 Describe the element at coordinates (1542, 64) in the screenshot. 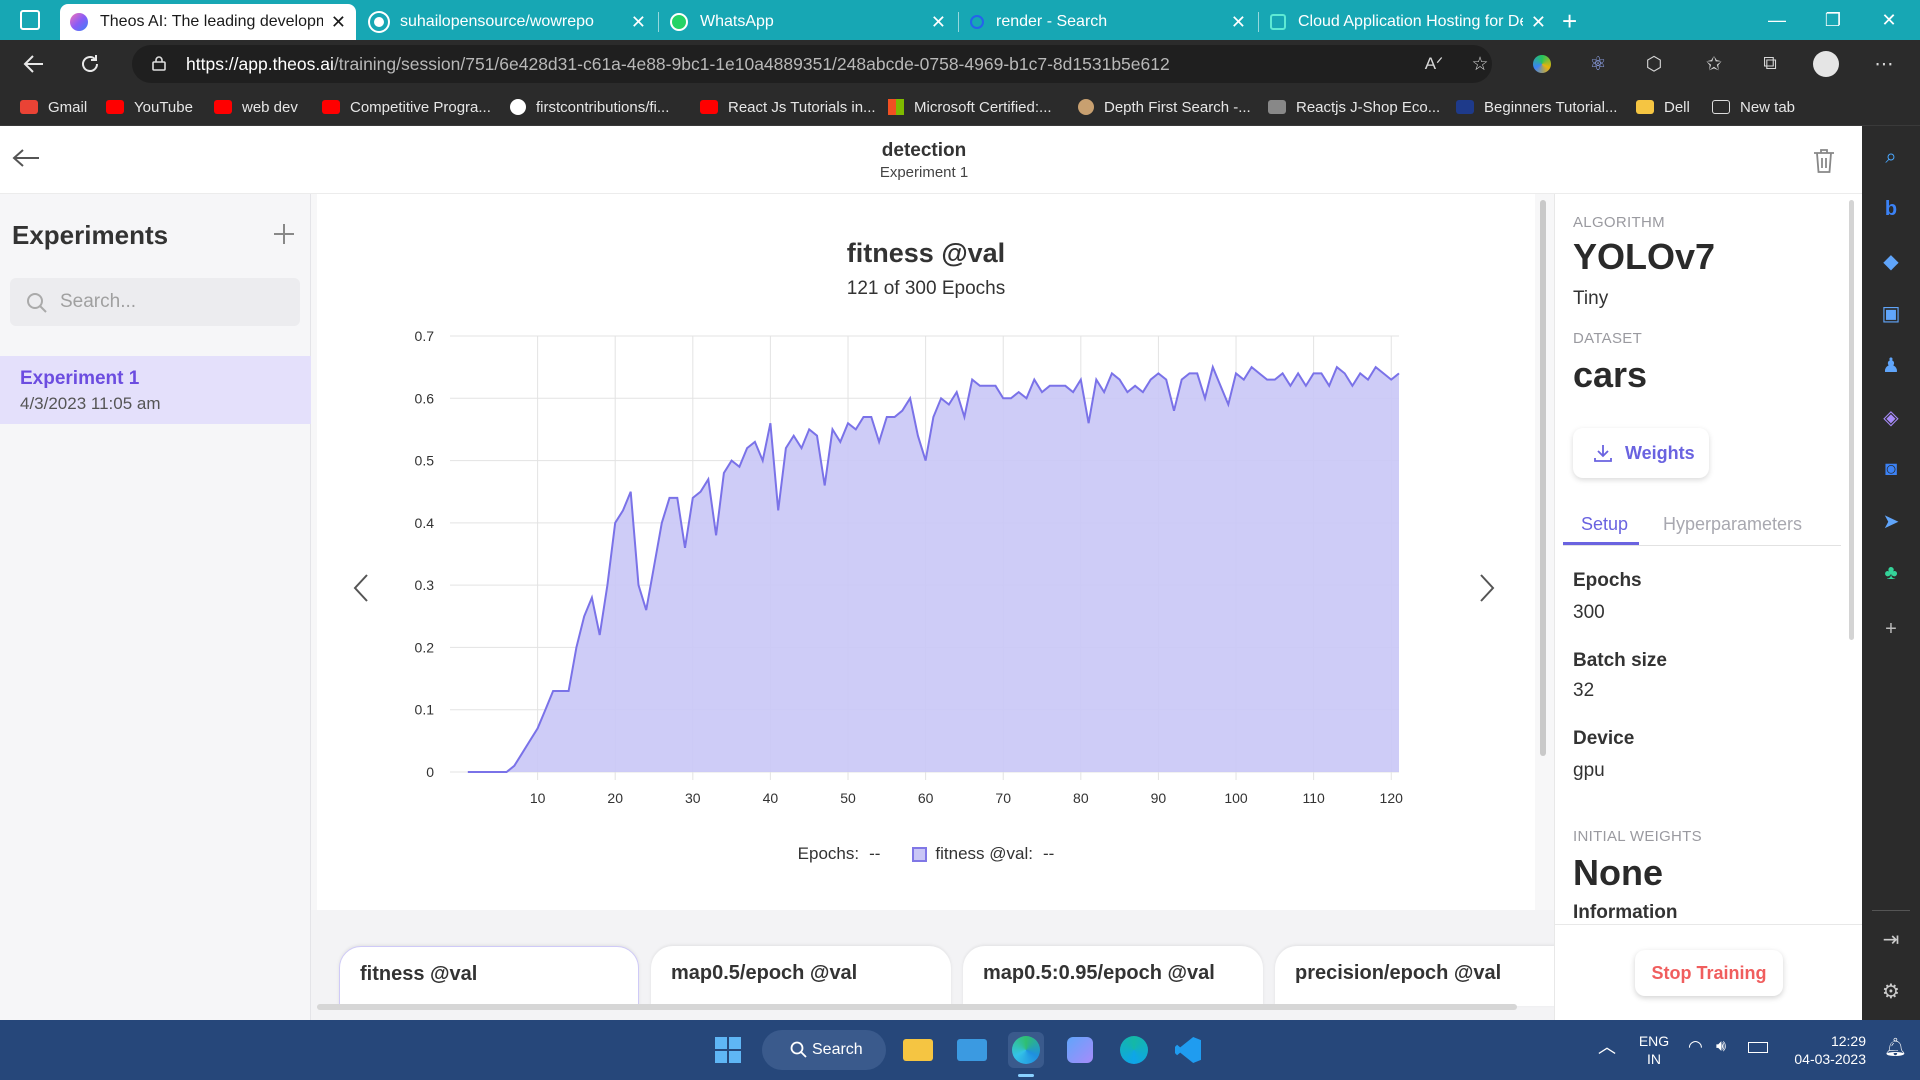

I see `extension-colorful-icon` at that location.